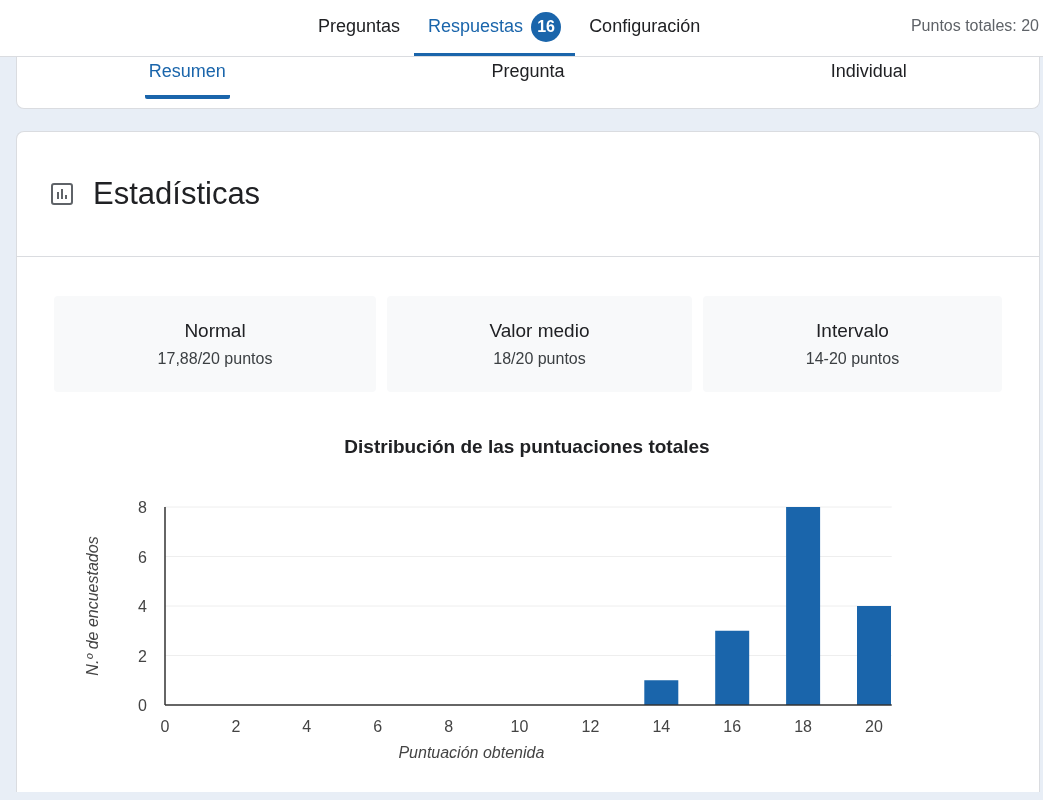 The height and width of the screenshot is (800, 1043). I want to click on y-axis-title: N.º de encuestados, so click(92, 606).